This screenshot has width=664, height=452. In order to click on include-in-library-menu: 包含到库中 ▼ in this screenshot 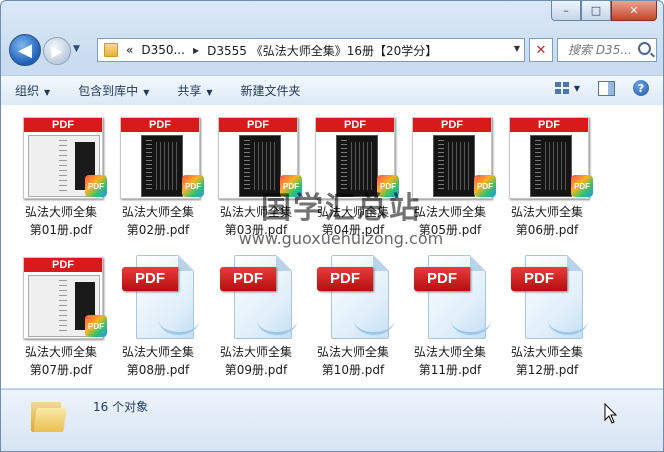, I will do `click(113, 90)`.